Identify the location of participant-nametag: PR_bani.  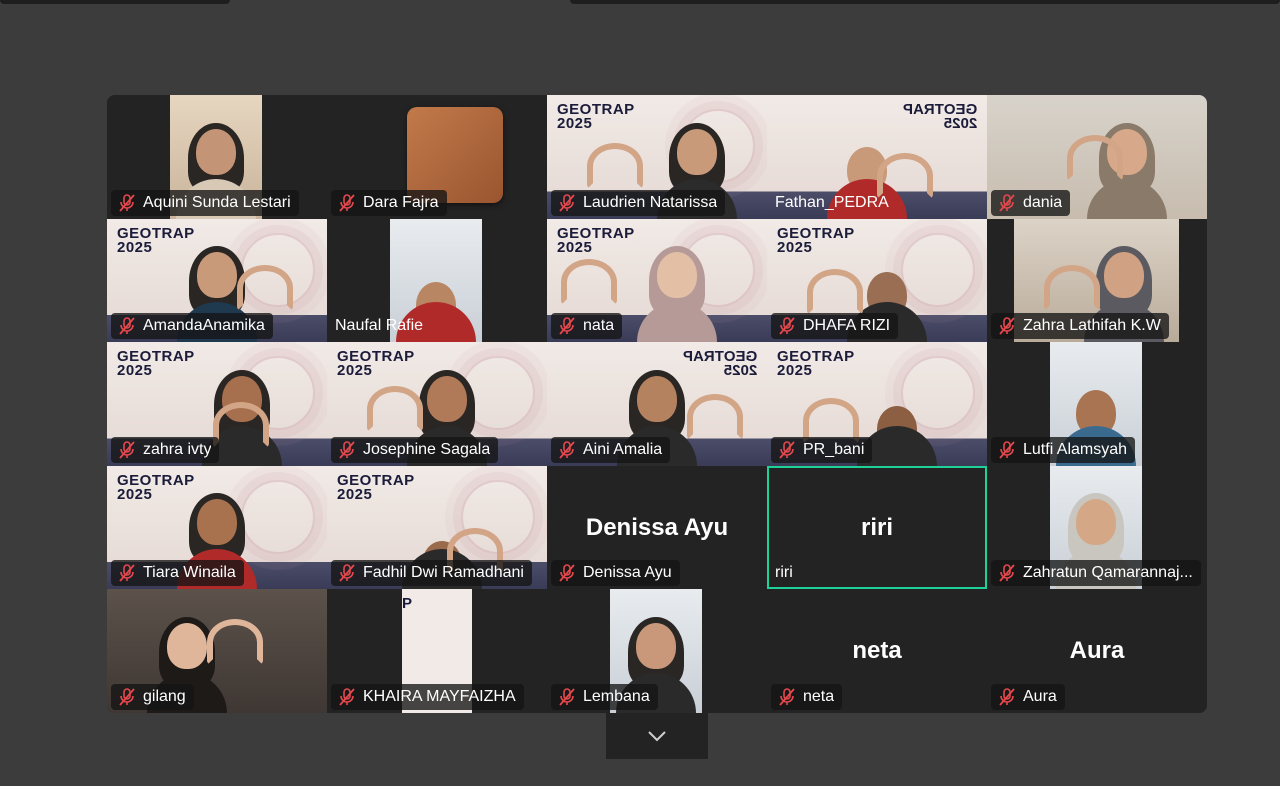
(822, 449).